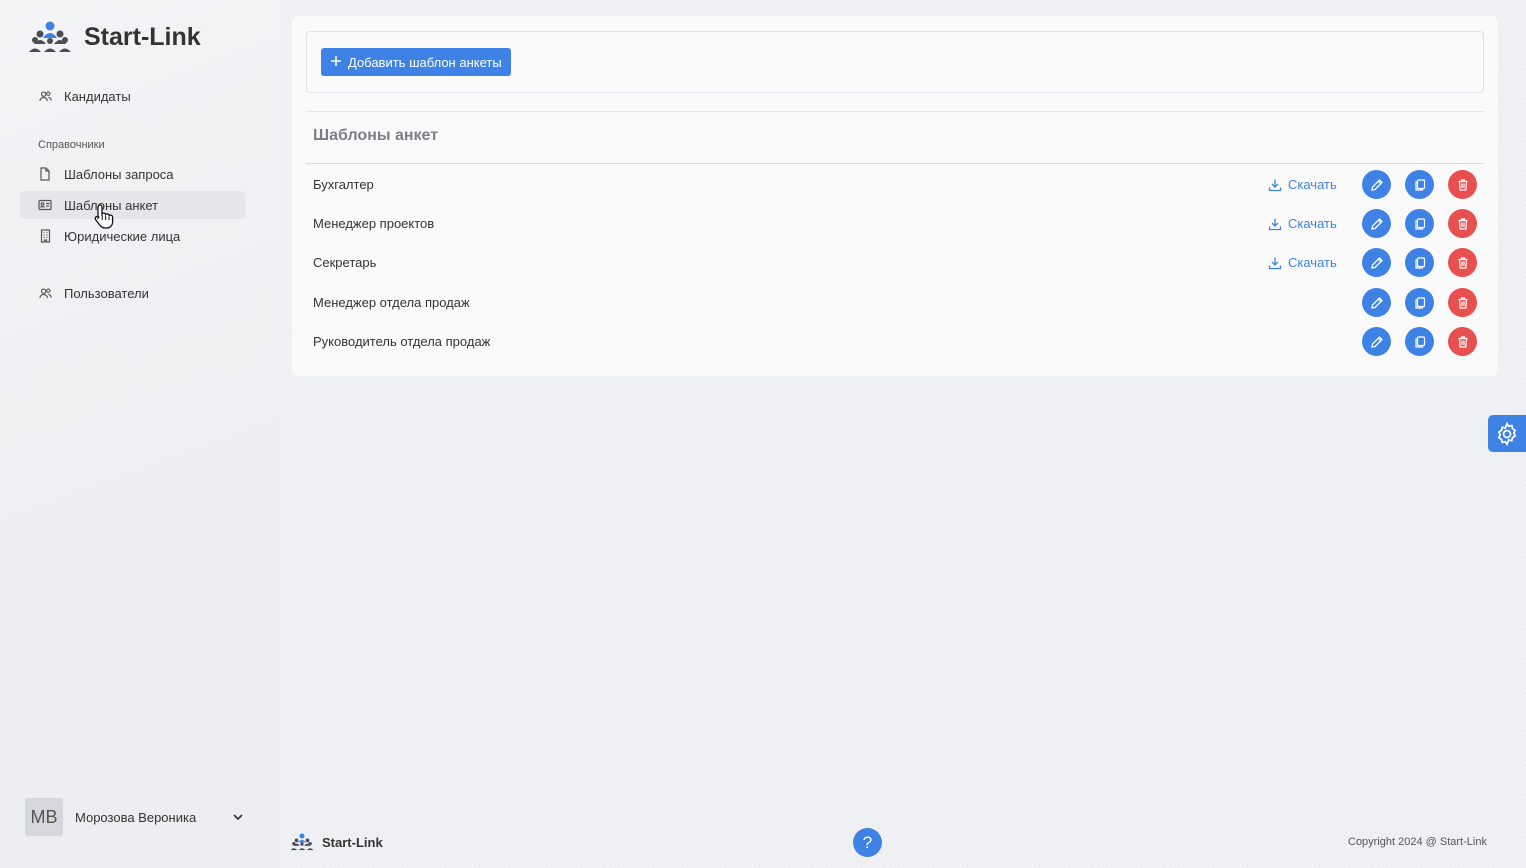 The image size is (1526, 868). I want to click on hand-pointer-icon, so click(104, 216).